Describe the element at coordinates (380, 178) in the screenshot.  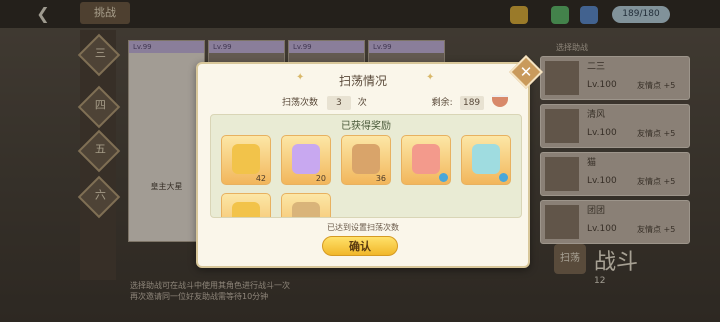
I see `reward-count: 36` at that location.